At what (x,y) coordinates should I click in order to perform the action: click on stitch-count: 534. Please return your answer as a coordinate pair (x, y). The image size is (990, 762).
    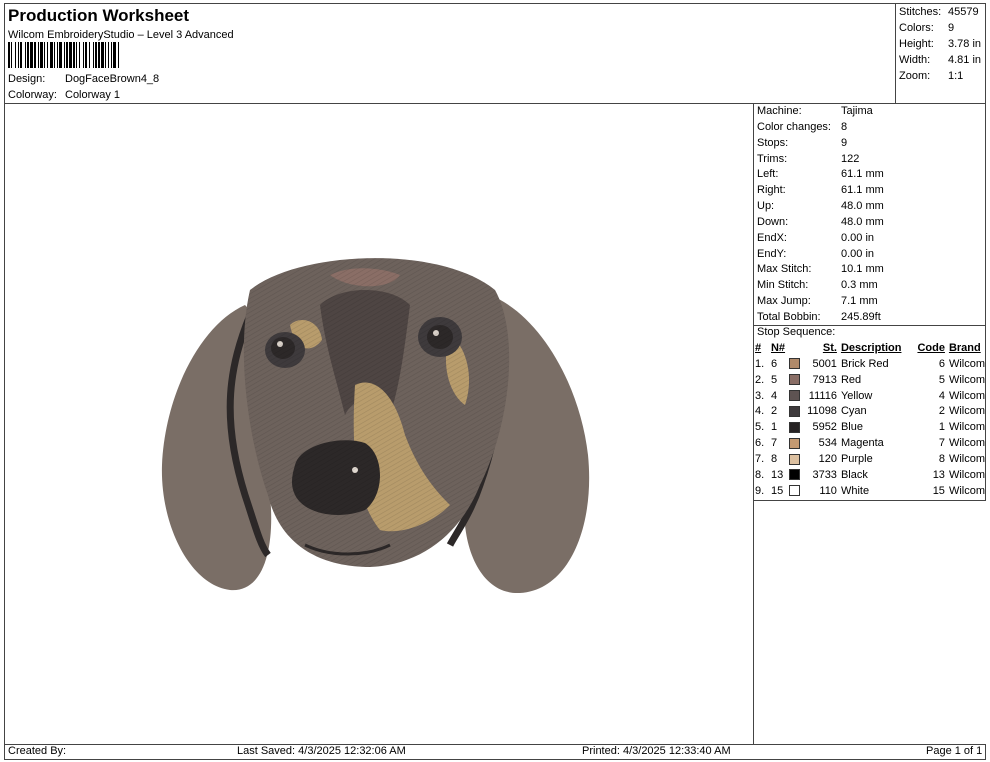
    Looking at the image, I should click on (827, 443).